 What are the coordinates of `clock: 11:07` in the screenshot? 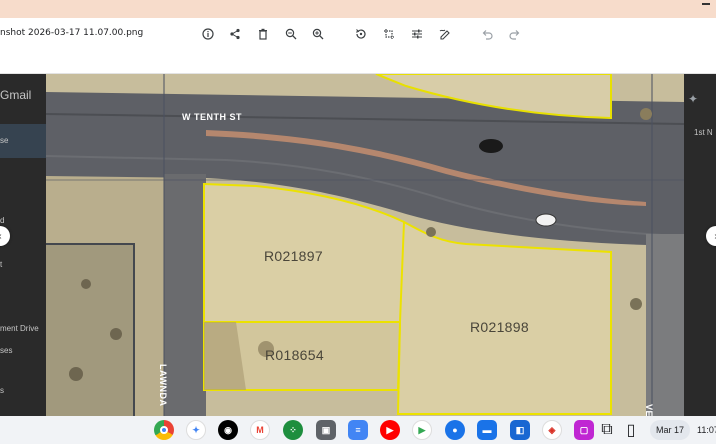 It's located at (706, 430).